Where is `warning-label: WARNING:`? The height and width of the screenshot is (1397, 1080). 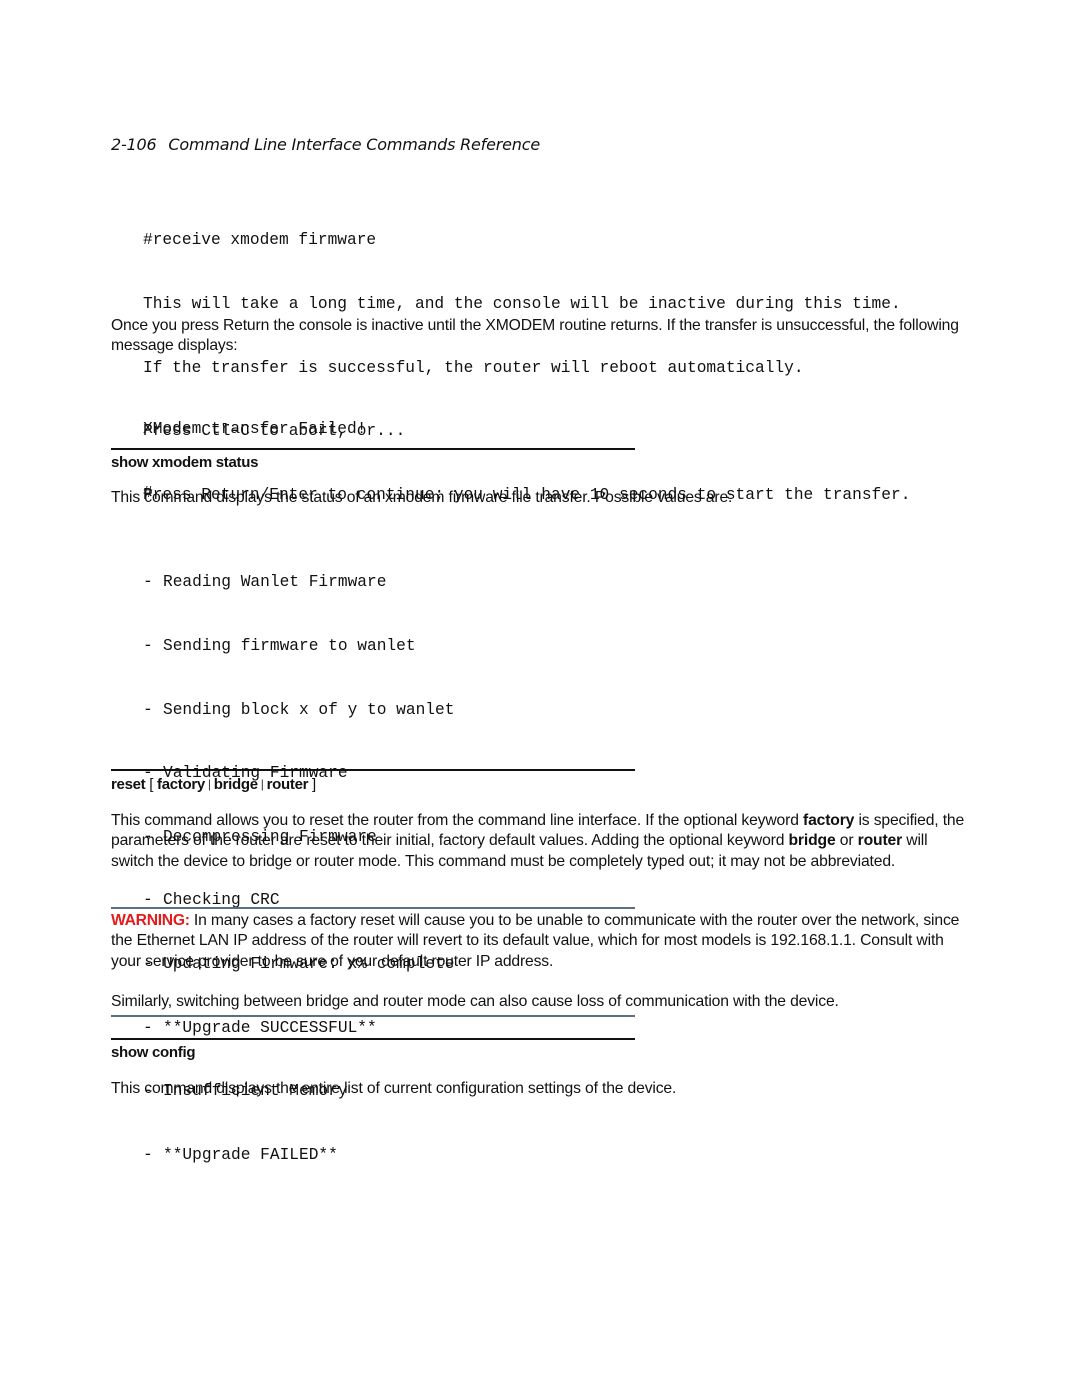
warning-label: WARNING: is located at coordinates (150, 920).